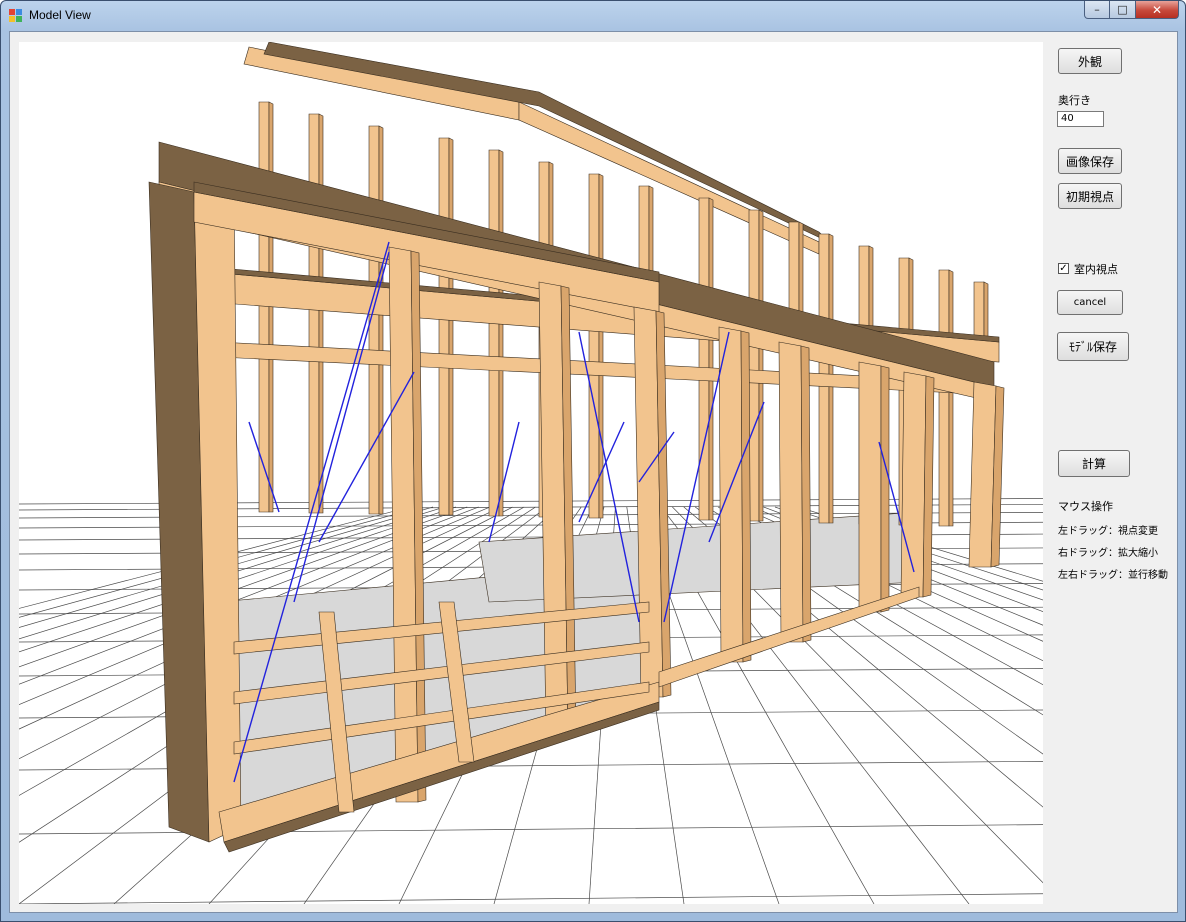  Describe the element at coordinates (593, 16) in the screenshot. I see `title-bar: Model View – □ ✕` at that location.